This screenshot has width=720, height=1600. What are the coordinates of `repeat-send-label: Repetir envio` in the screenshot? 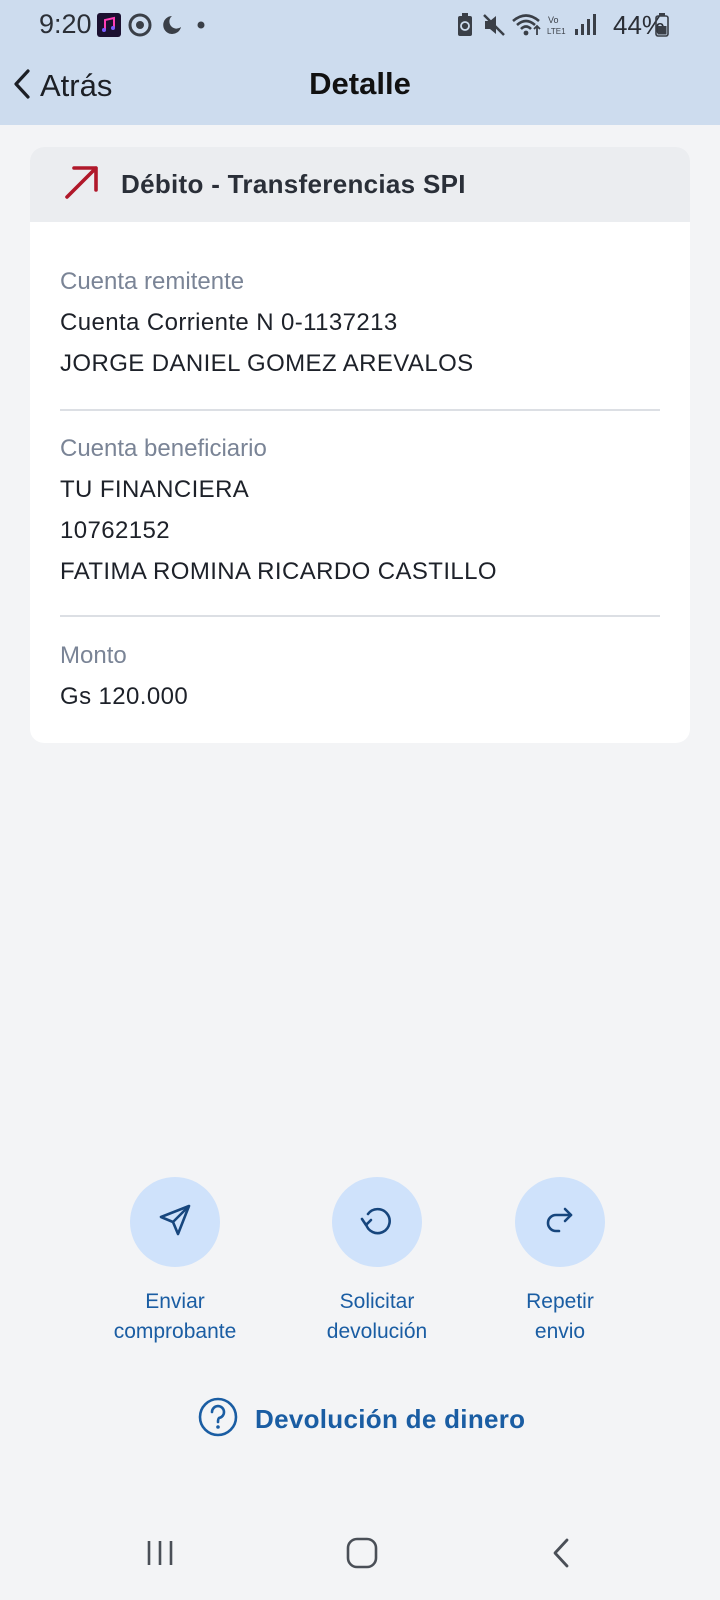 It's located at (560, 1316).